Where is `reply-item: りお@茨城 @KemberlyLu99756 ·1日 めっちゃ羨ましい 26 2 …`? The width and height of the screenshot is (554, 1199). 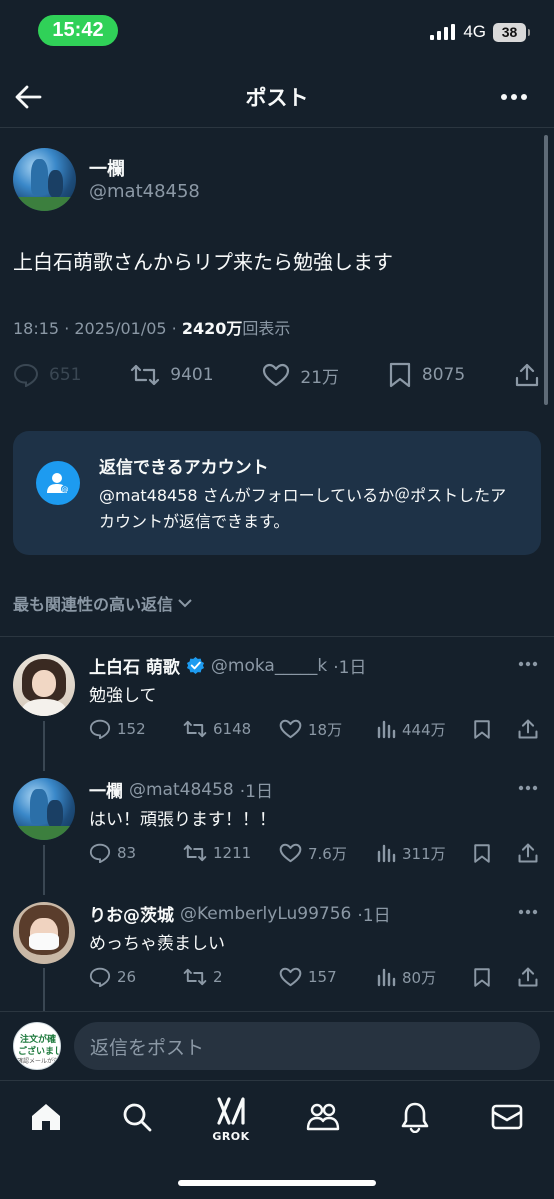 reply-item: りお@茨城 @KemberlyLu99756 ·1日 めっちゃ羨ましい 26 2 … is located at coordinates (277, 950).